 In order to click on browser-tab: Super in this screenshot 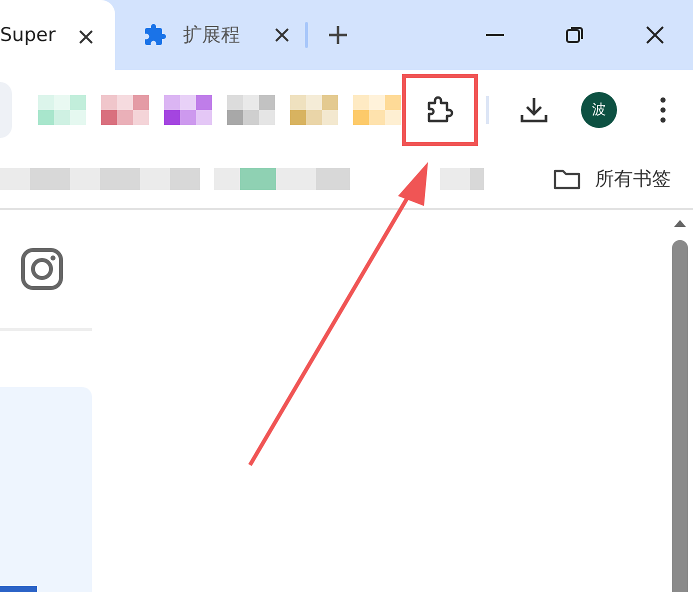, I will do `click(57, 35)`.